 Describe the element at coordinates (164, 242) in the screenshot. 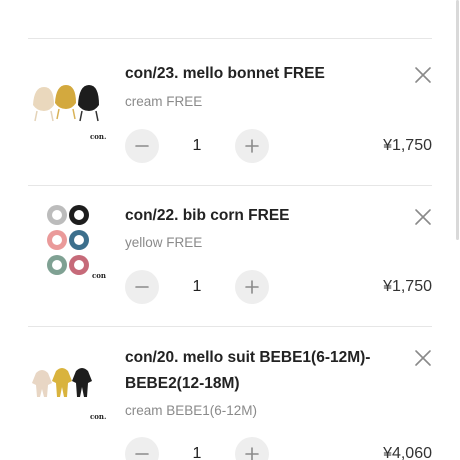

I see `item-variant: yellow FREE` at that location.